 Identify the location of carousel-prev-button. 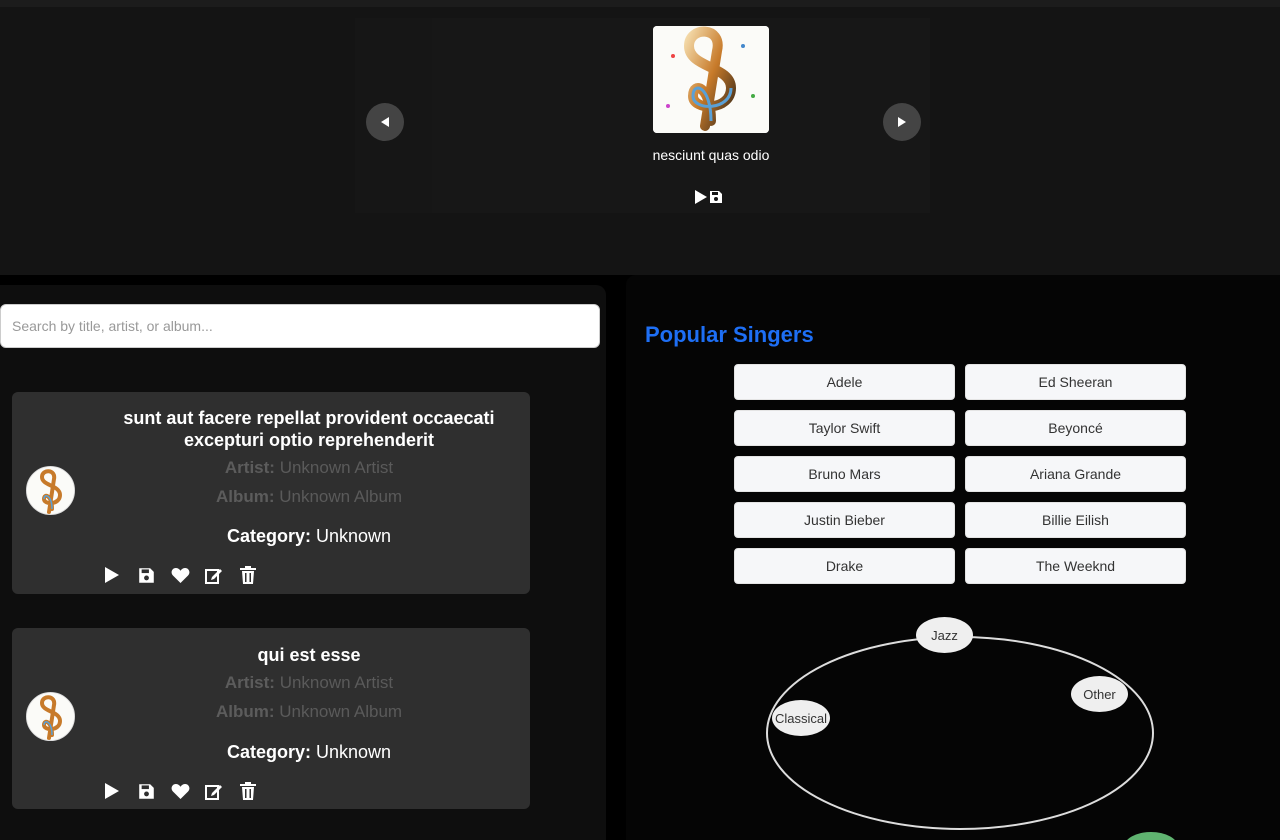
(385, 122).